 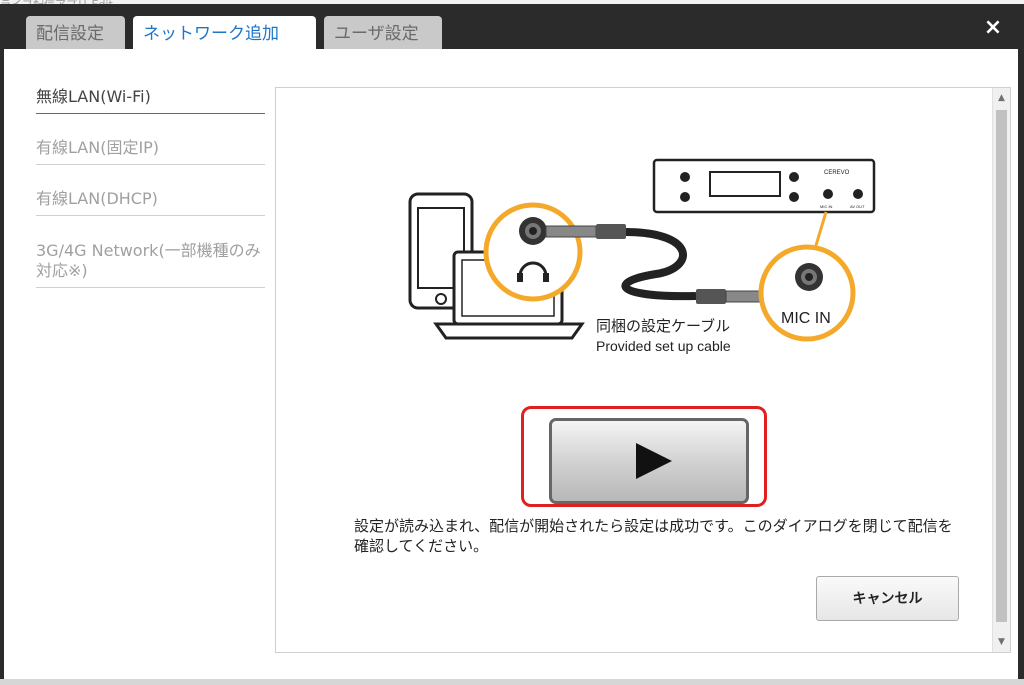 What do you see at coordinates (376, 34) in the screenshot?
I see `tab-label: ユーザ設定` at bounding box center [376, 34].